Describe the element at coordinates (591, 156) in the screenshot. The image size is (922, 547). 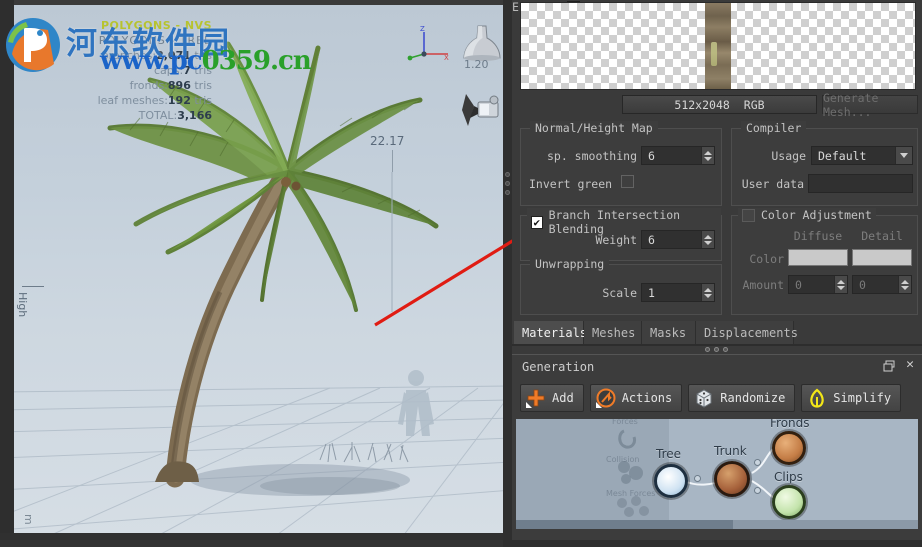
I see `smoothing-label: sp. smoothing` at that location.